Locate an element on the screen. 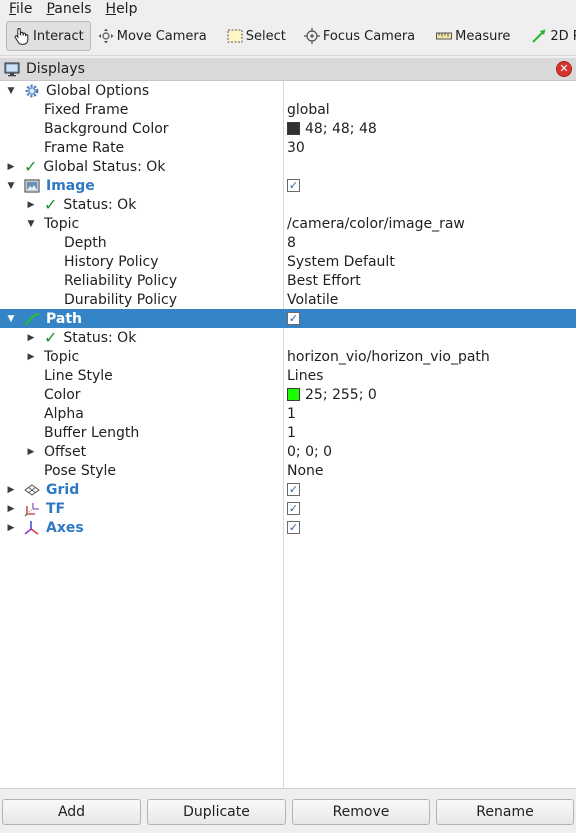 This screenshot has width=576, height=833. depth-value: 8 is located at coordinates (291, 243).